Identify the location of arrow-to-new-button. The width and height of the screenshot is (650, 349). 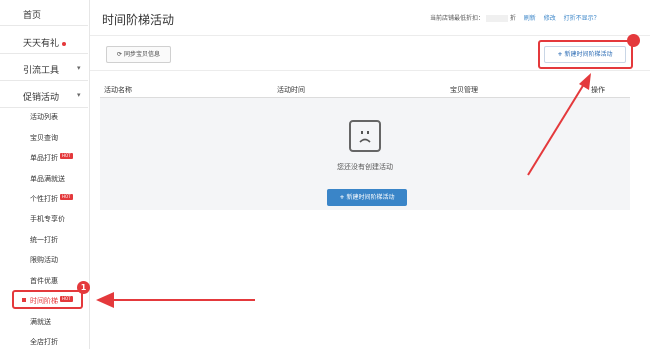
(556, 129).